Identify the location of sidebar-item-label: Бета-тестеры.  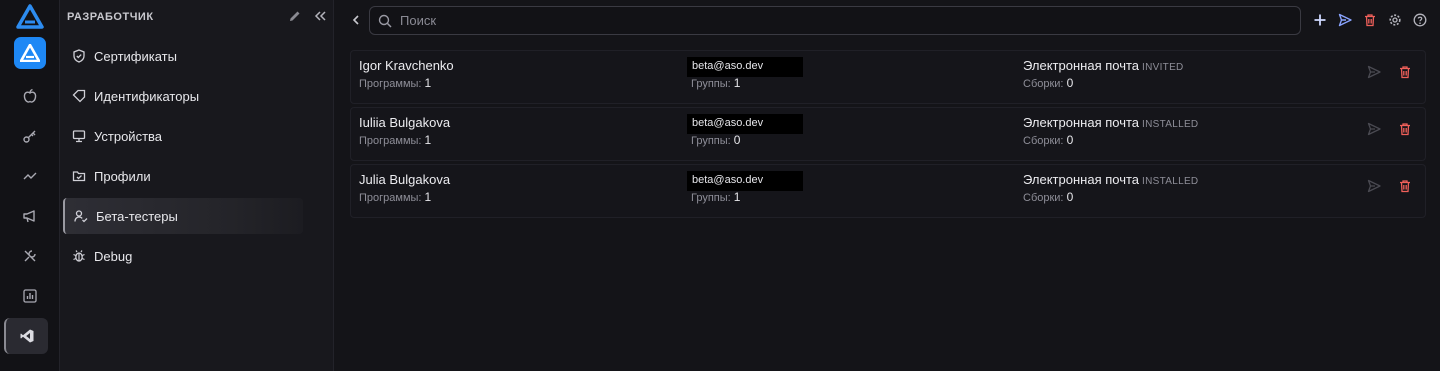
(137, 216).